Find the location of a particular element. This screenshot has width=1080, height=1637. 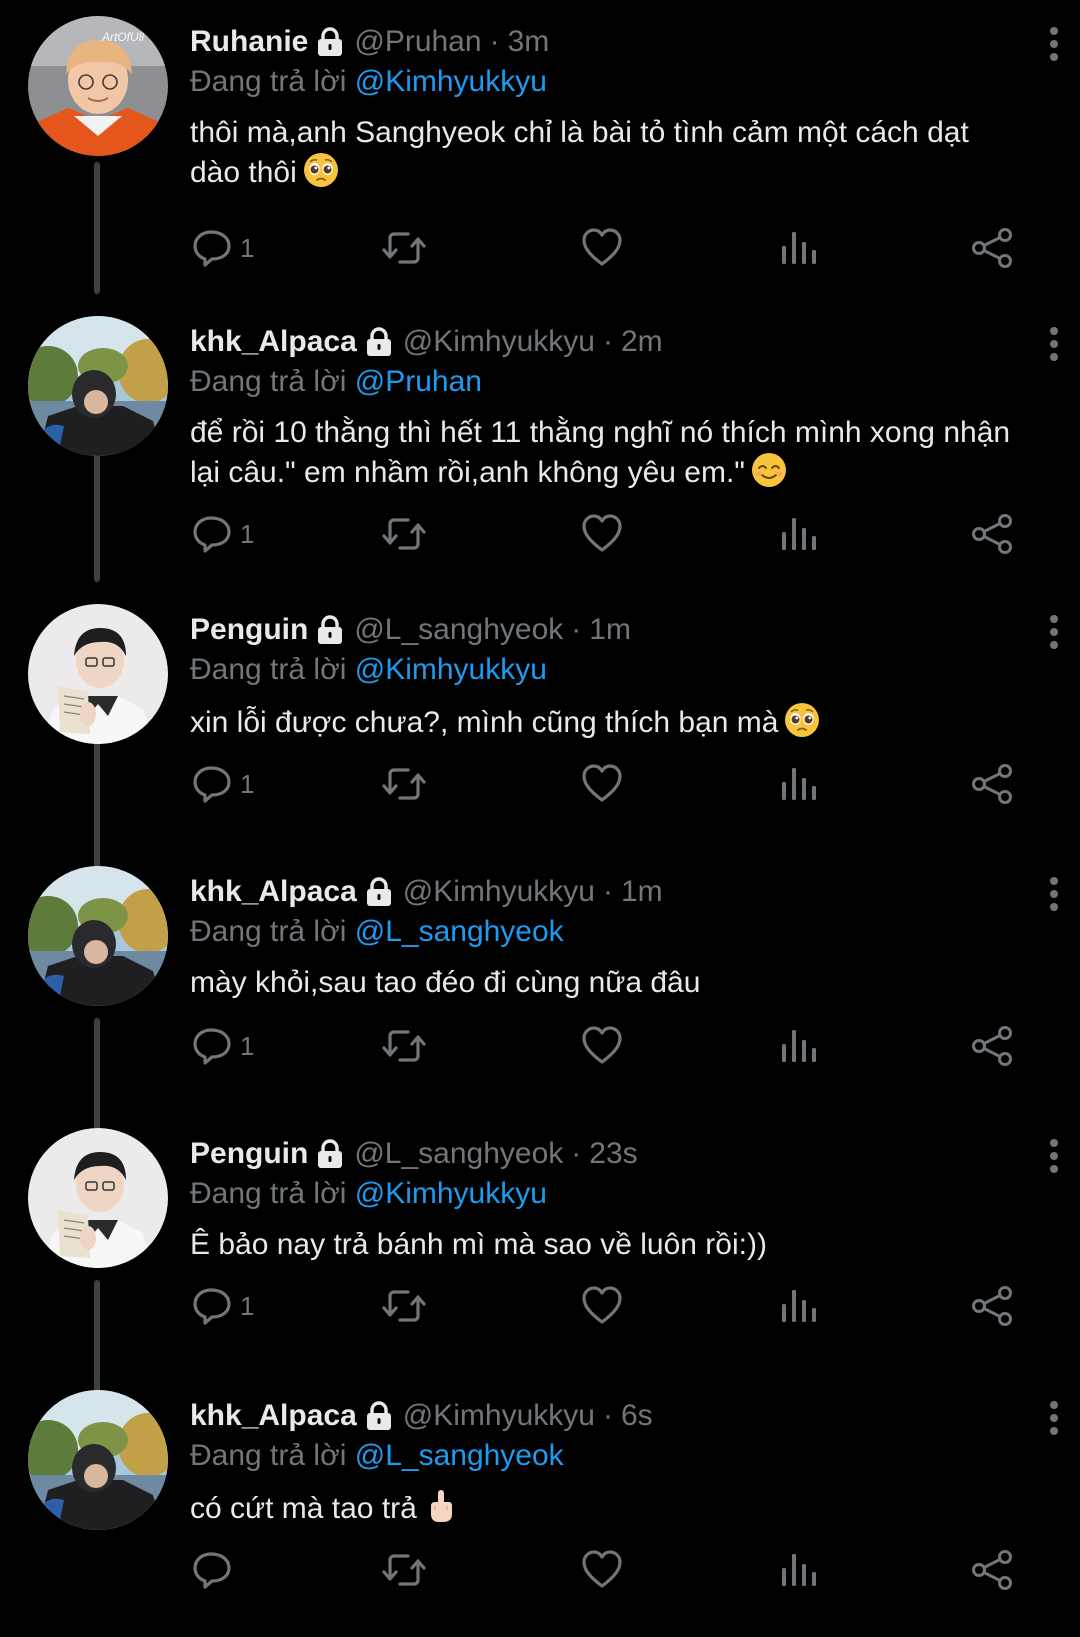

smiling-face-emoji is located at coordinates (769, 470).